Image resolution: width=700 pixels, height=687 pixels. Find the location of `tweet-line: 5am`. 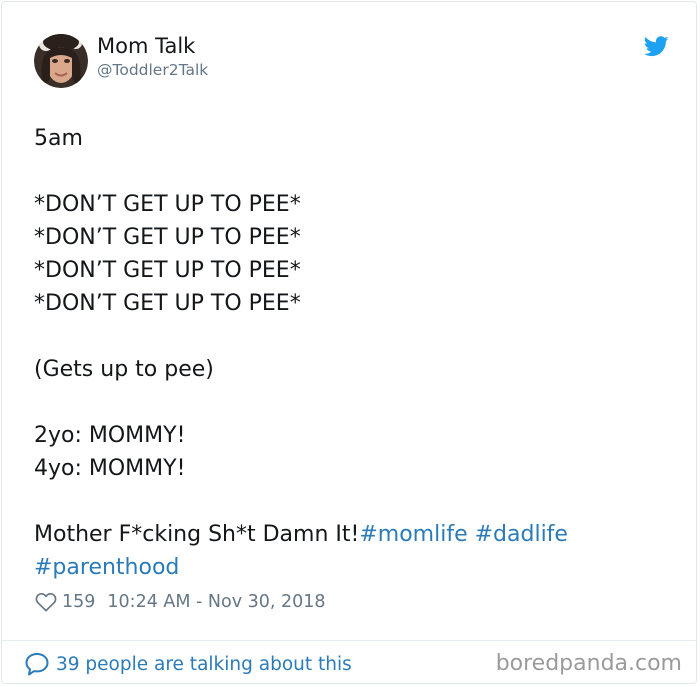

tweet-line: 5am is located at coordinates (58, 138).